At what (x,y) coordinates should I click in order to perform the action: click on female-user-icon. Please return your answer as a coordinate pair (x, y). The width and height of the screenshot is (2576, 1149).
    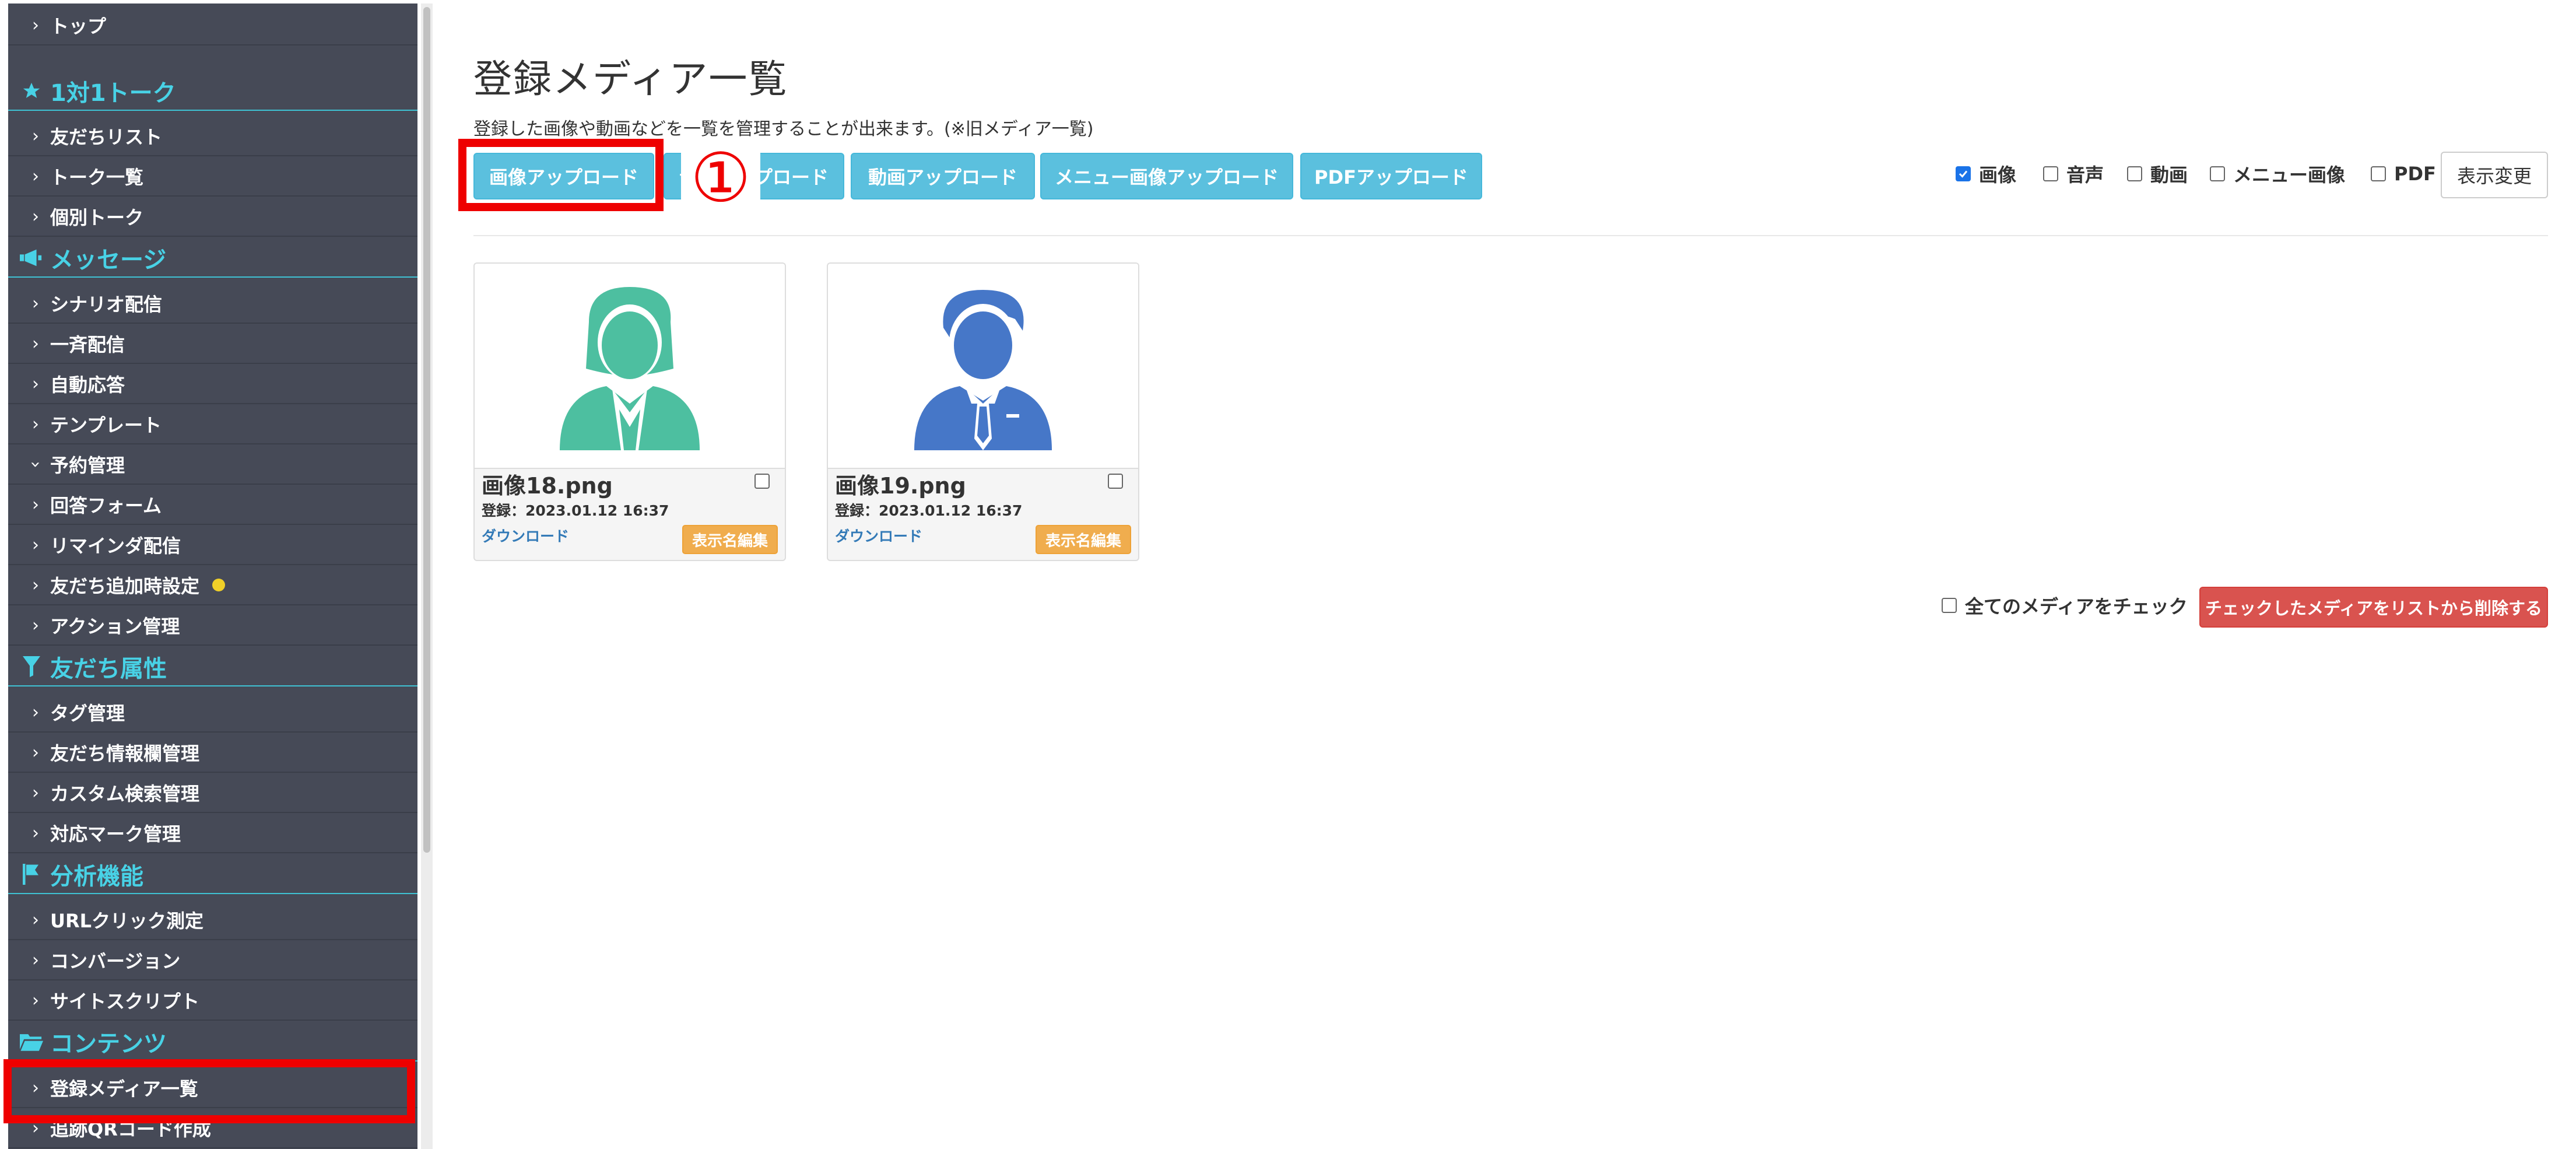
    Looking at the image, I should click on (630, 368).